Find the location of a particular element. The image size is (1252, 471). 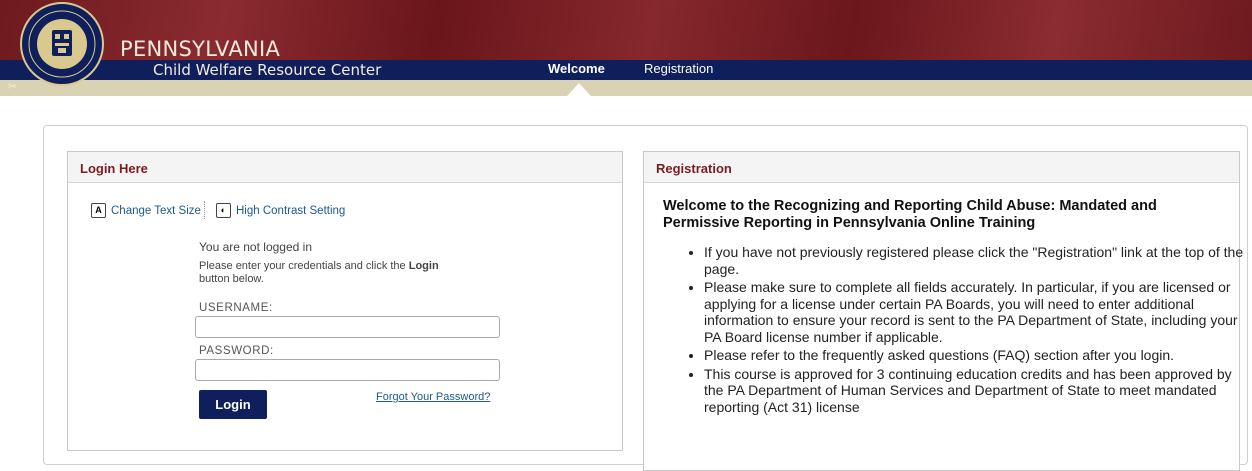

forgot-password-link: Forgot Your Password? is located at coordinates (433, 397).